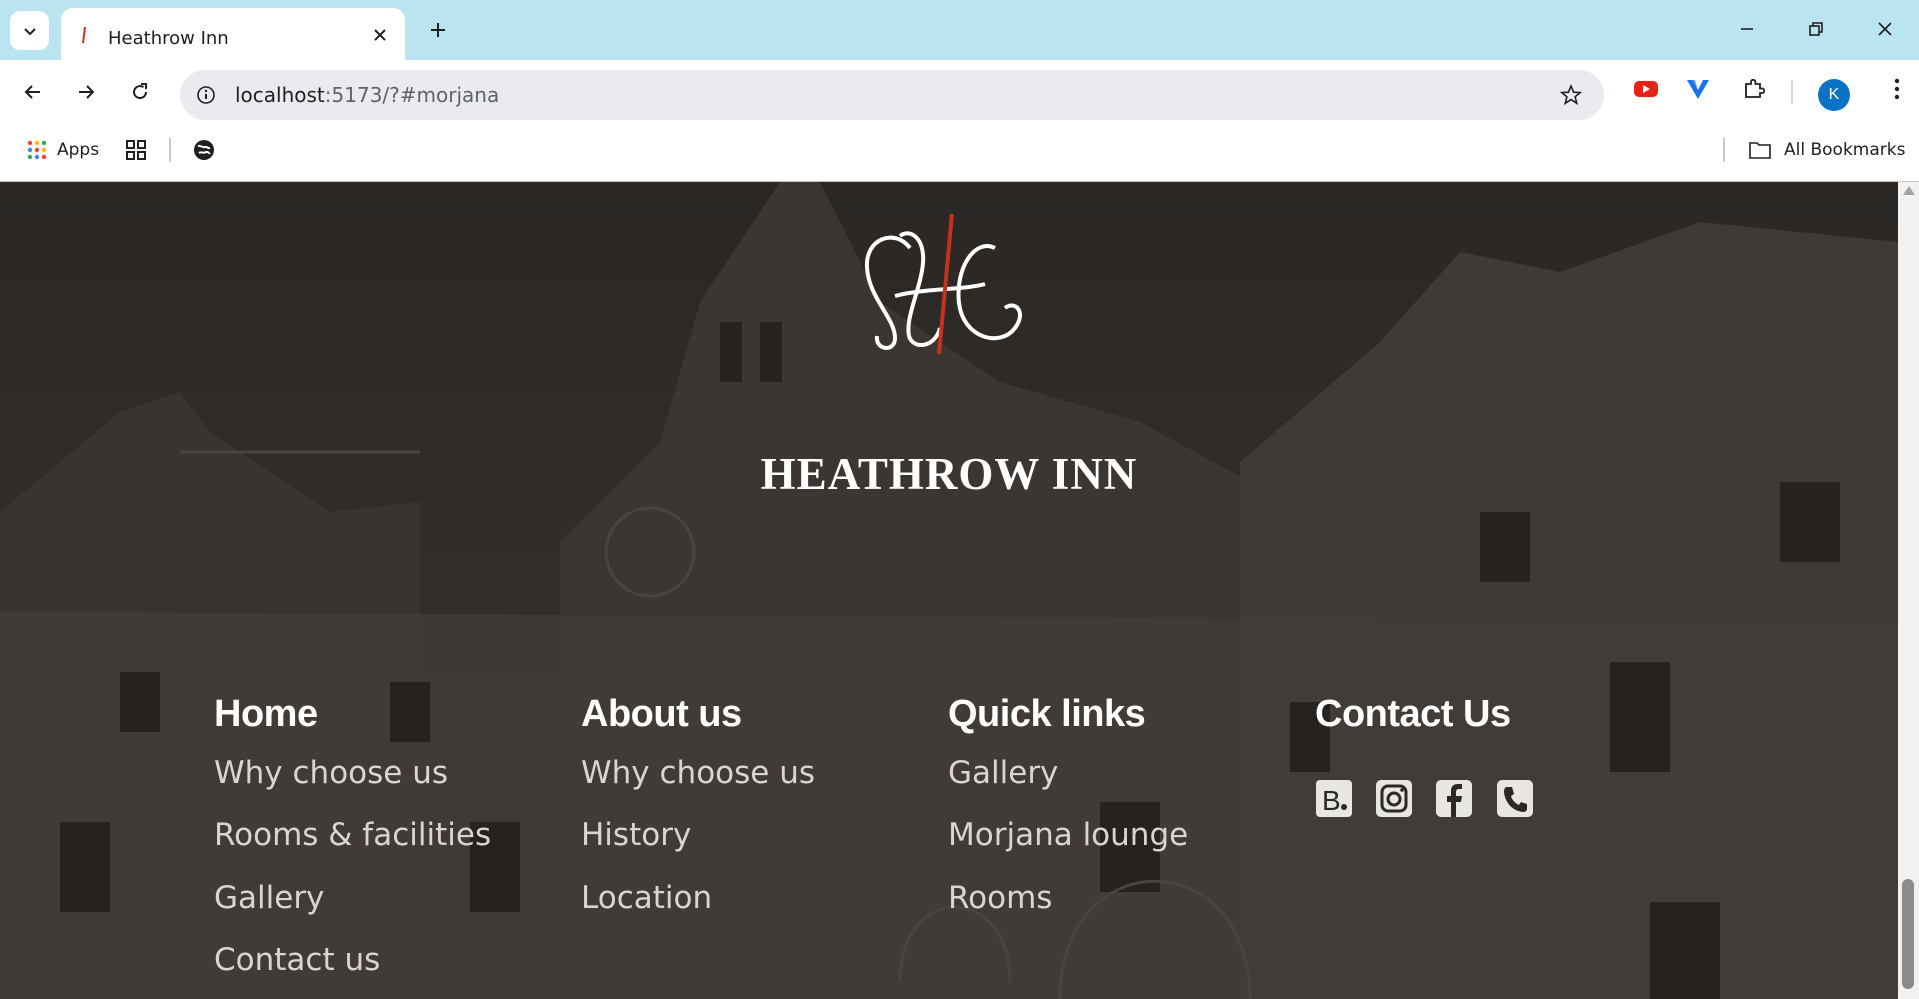 This screenshot has height=999, width=1919. I want to click on folder-icon, so click(1760, 150).